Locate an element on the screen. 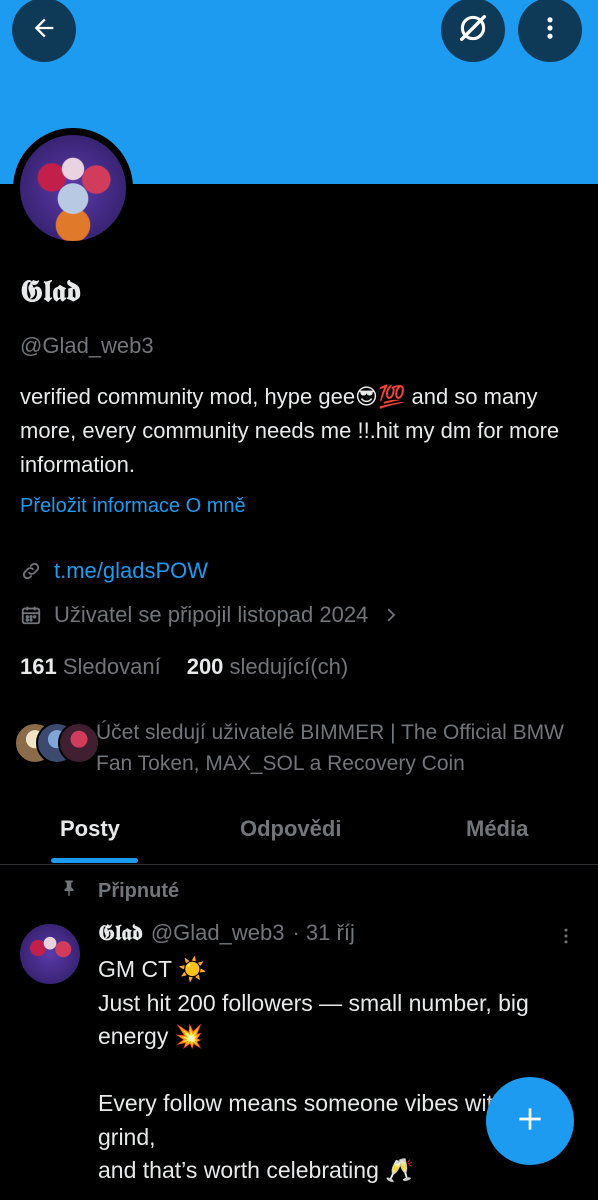 The width and height of the screenshot is (598, 1200). grok-icon is located at coordinates (473, 30).